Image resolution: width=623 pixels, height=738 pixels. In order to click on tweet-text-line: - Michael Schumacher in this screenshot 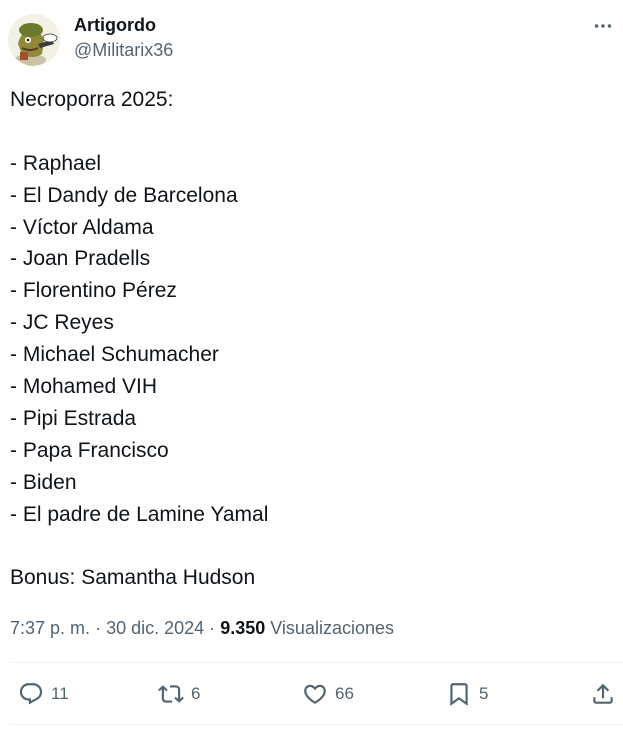, I will do `click(114, 355)`.